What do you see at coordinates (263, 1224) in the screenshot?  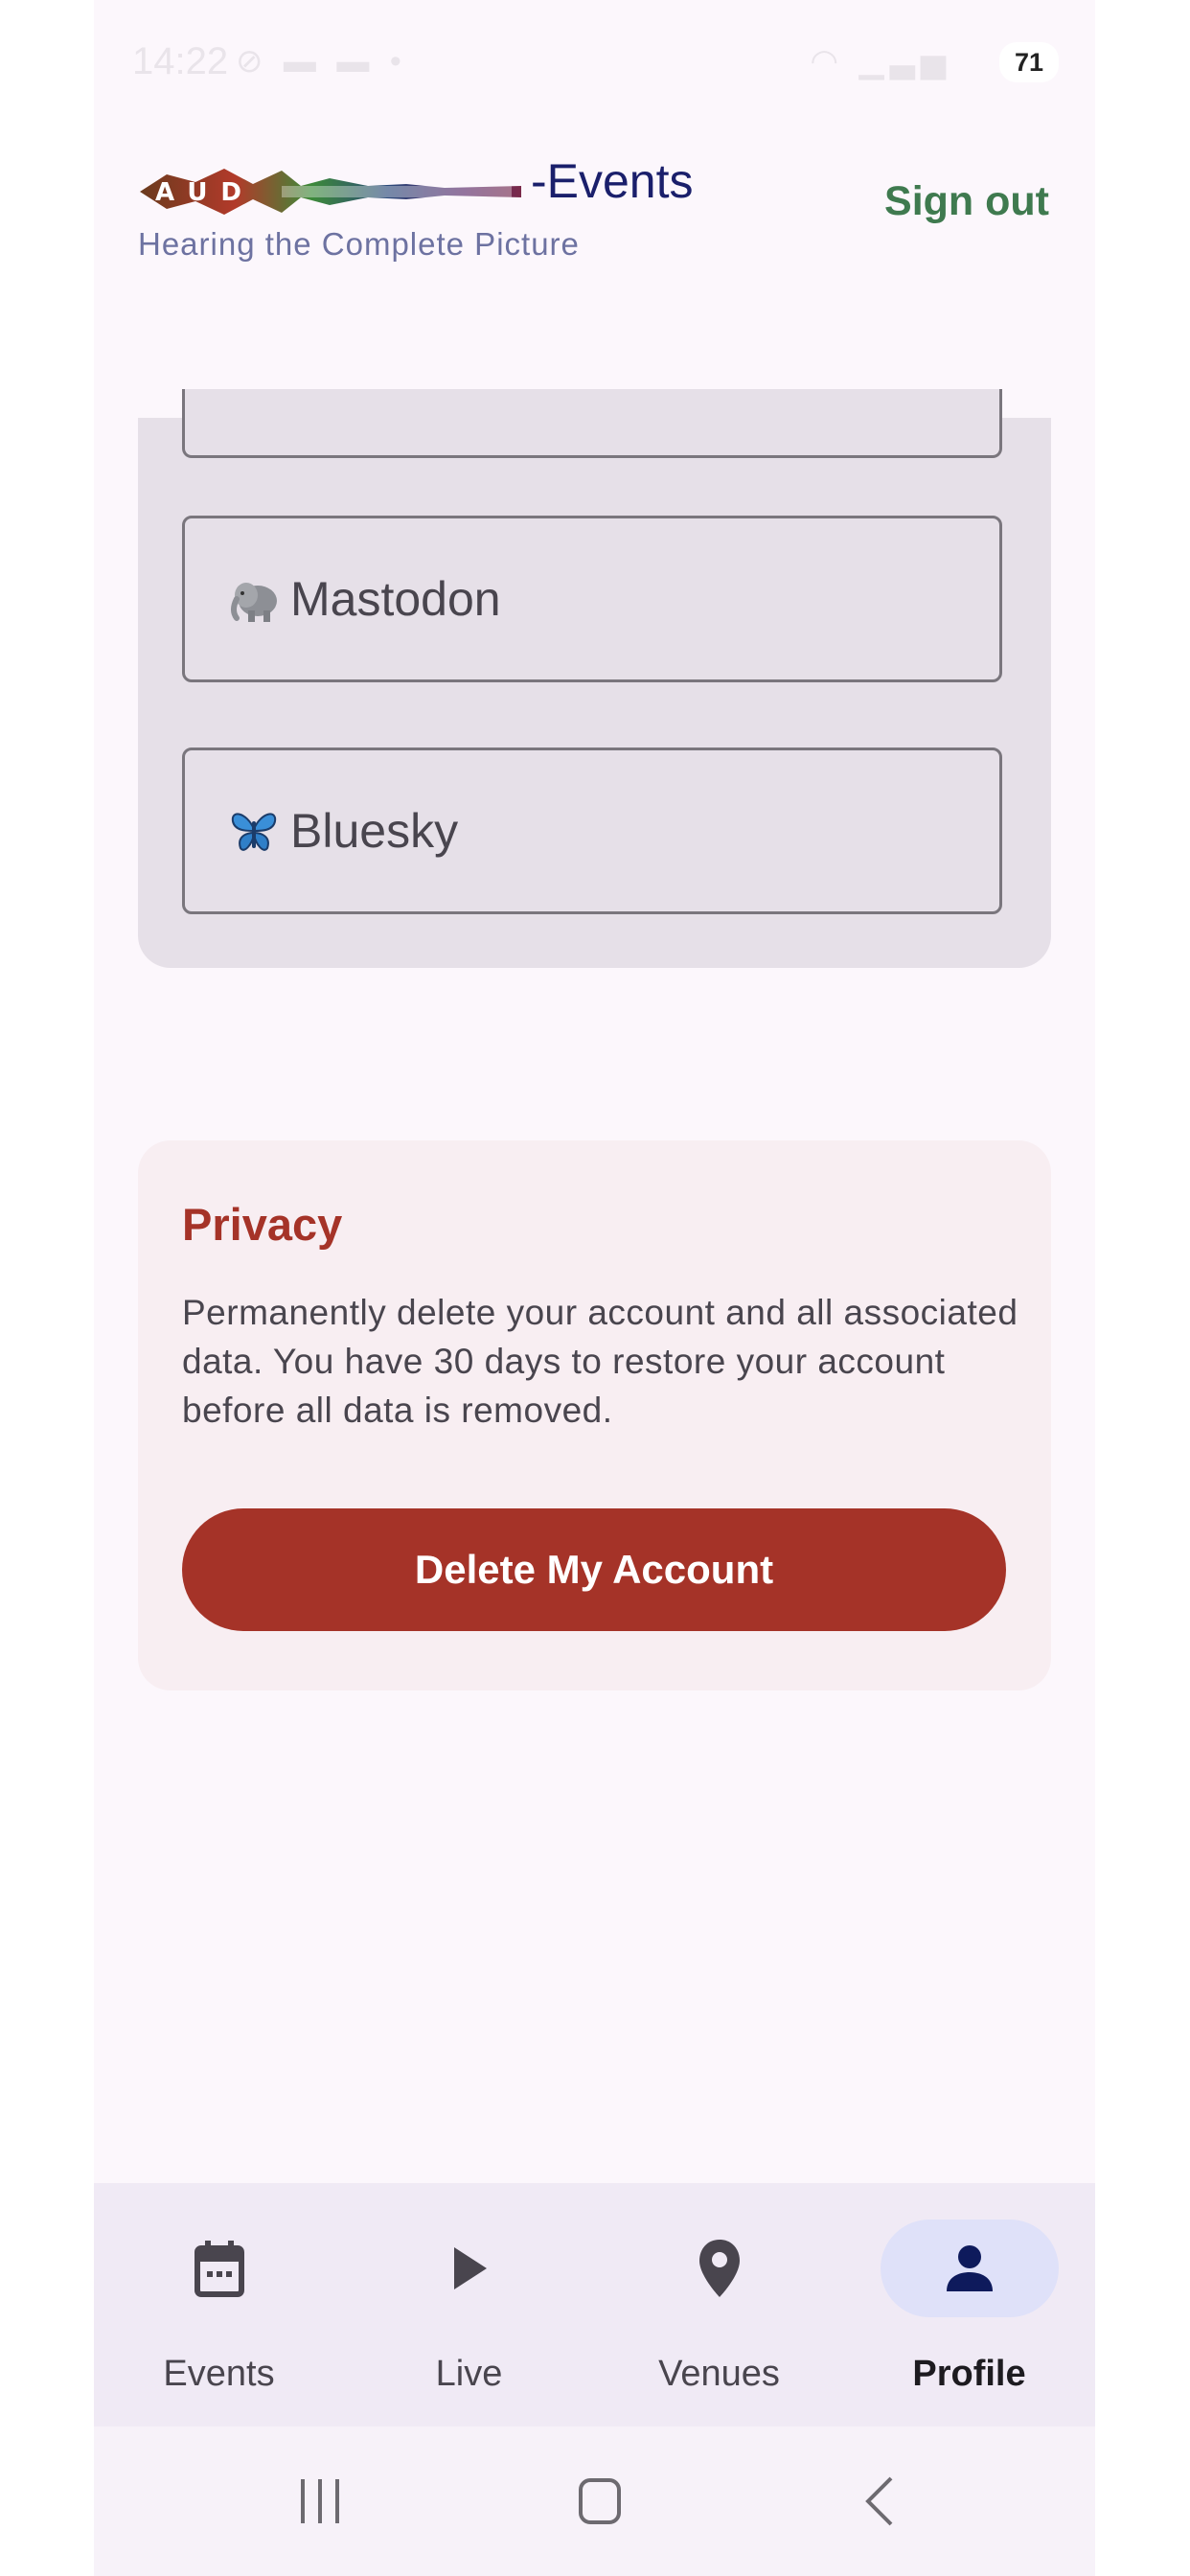 I see `privacy-title: Privacy` at bounding box center [263, 1224].